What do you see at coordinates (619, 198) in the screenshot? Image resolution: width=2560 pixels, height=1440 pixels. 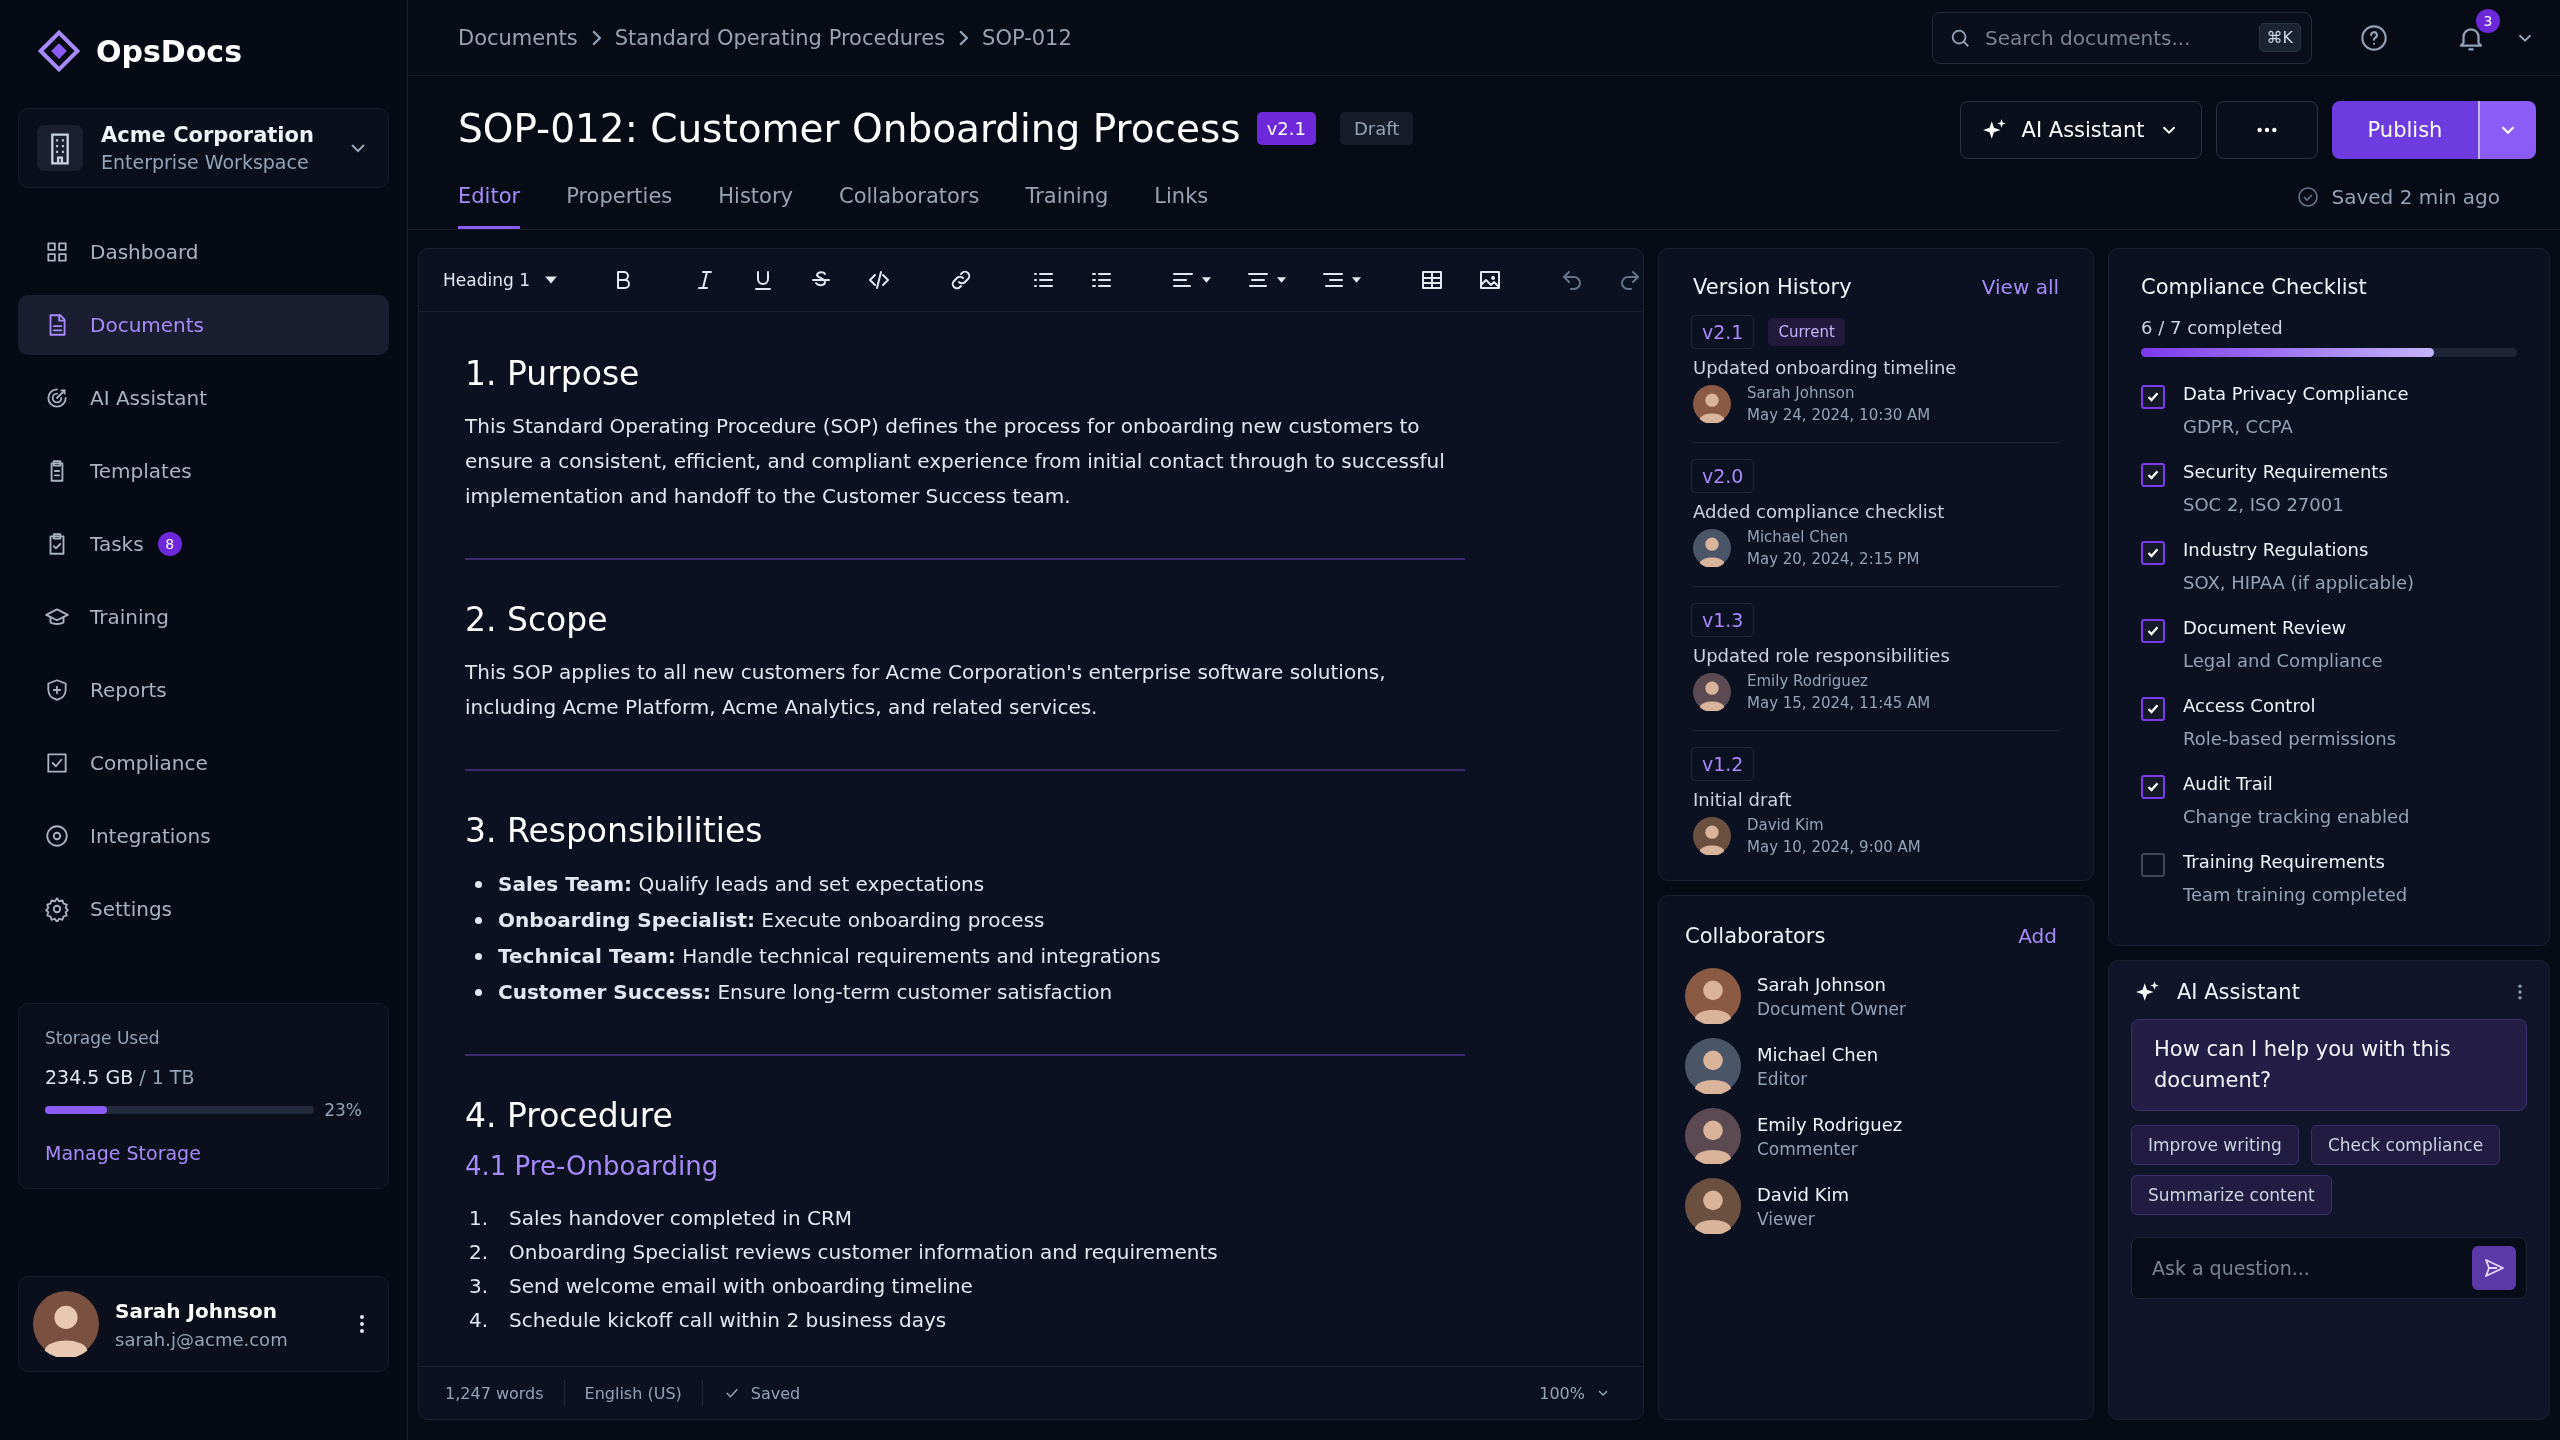 I see `tab: Properties` at bounding box center [619, 198].